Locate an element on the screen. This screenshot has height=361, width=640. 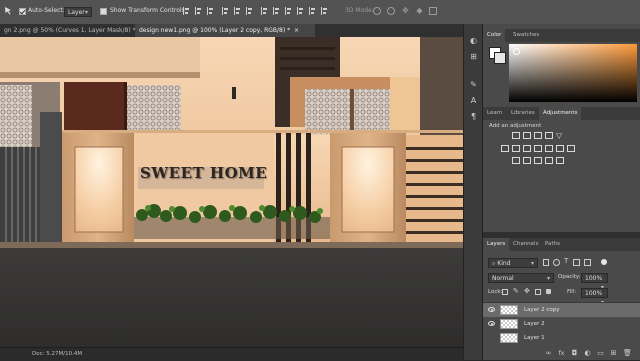
color-balance-icon is located at coordinates (527, 148).